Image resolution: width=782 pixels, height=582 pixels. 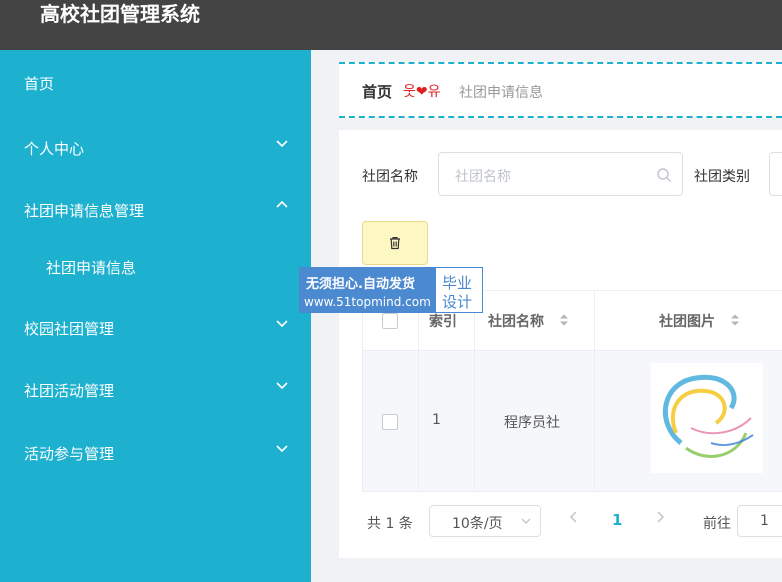 What do you see at coordinates (69, 454) in the screenshot?
I see `sidebar-item-label: 活动参与管理` at bounding box center [69, 454].